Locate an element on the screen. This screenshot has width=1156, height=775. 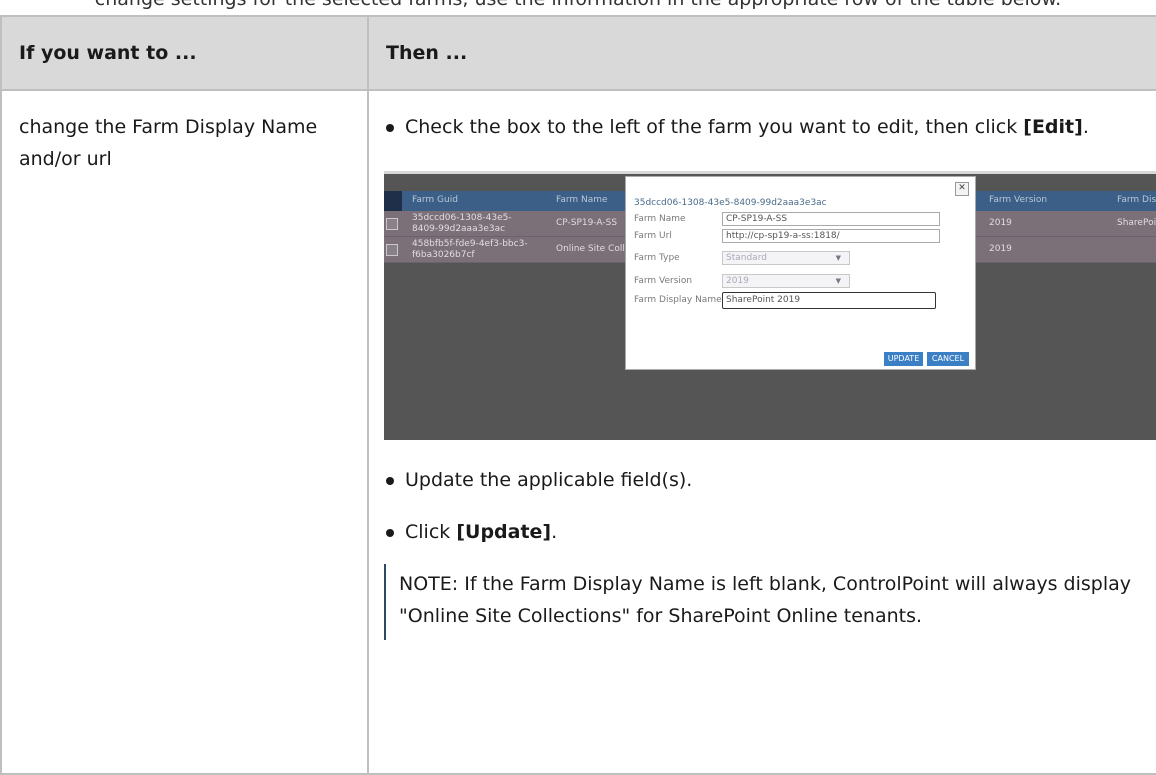
row-name: CP-SP19-A-SS is located at coordinates (587, 223).